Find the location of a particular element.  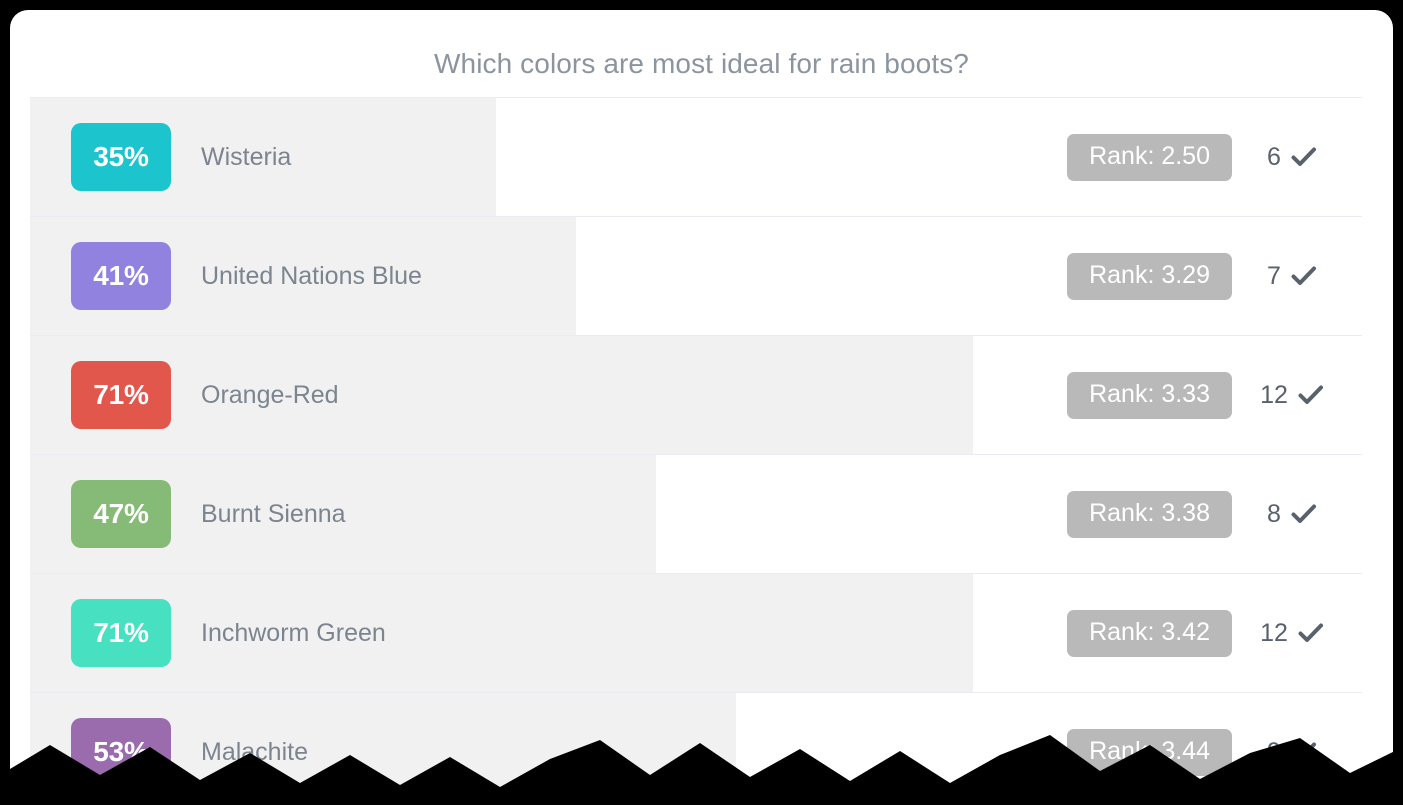

row-content: 41% United Nations Blue Rank: 3.29 7 is located at coordinates (696, 276).